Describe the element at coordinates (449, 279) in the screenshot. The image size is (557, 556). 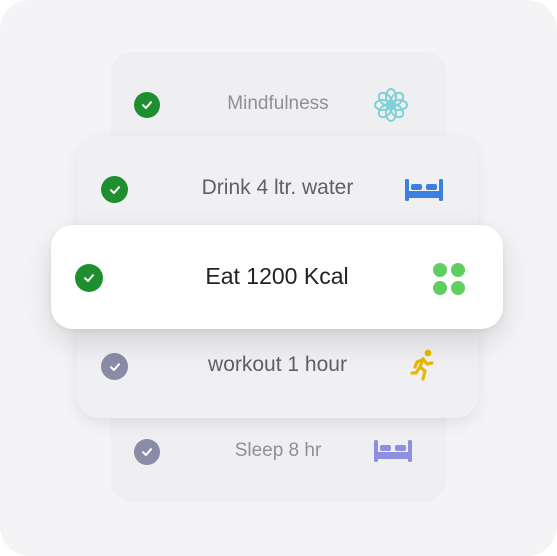
I see `four-dots-icon` at that location.